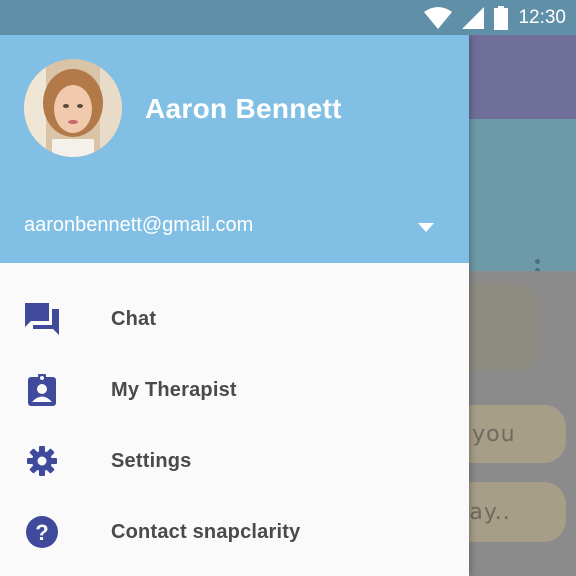 This screenshot has height=576, width=576. Describe the element at coordinates (73, 108) in the screenshot. I see `avatar` at that location.